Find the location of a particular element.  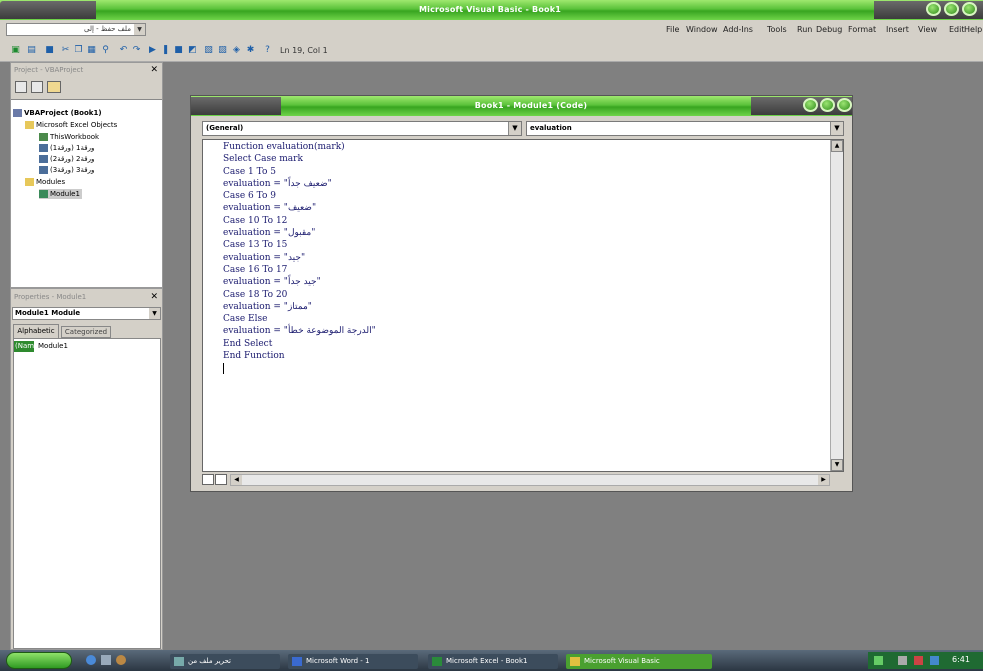

prop-name-row: (Name) Module1 is located at coordinates (87, 346).